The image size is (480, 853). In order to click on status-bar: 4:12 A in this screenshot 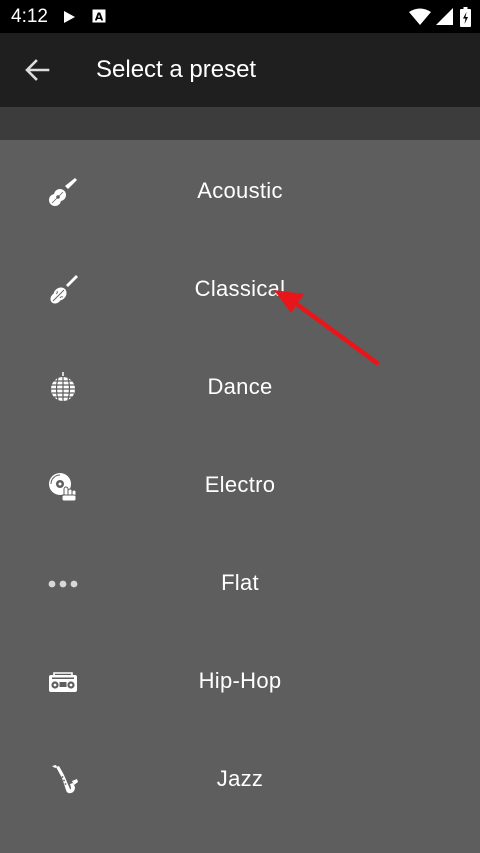, I will do `click(240, 16)`.